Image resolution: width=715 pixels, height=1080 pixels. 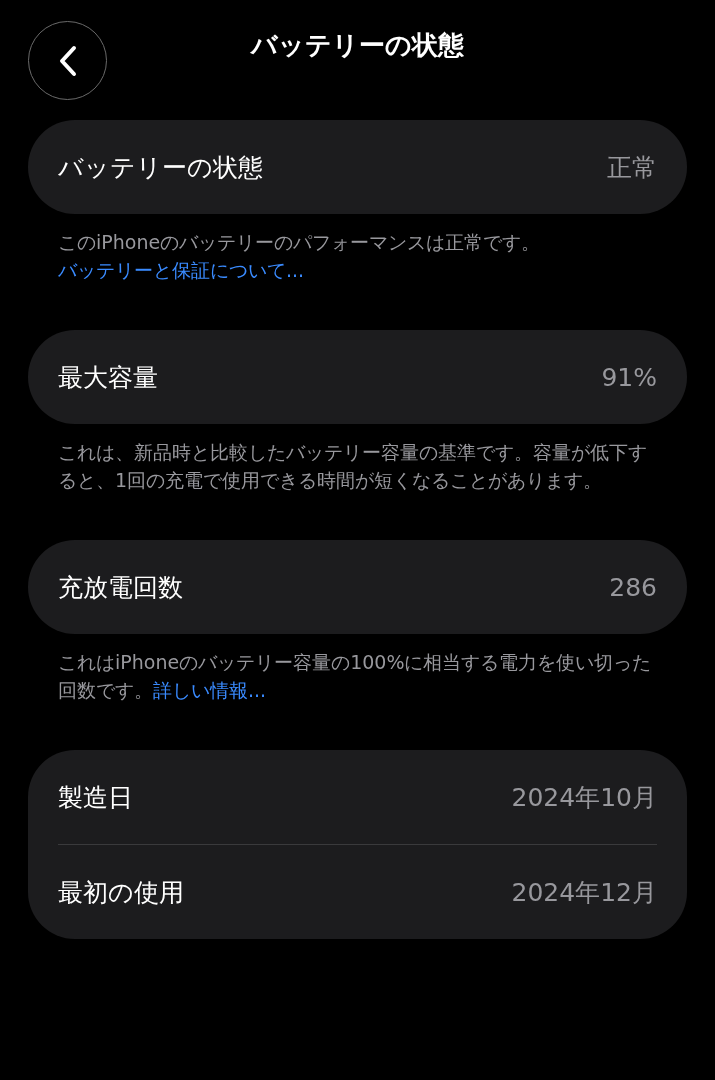 What do you see at coordinates (632, 167) in the screenshot?
I see `row-value: 正常` at bounding box center [632, 167].